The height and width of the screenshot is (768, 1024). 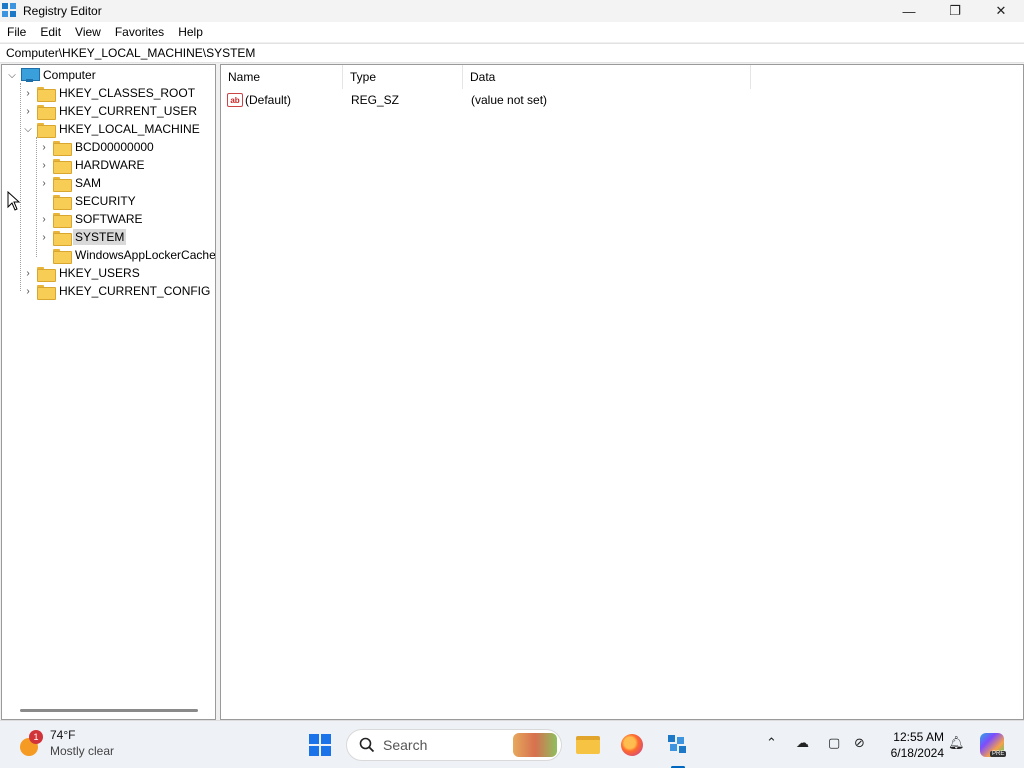 What do you see at coordinates (109, 710) in the screenshot?
I see `horizontal-scrollbar` at bounding box center [109, 710].